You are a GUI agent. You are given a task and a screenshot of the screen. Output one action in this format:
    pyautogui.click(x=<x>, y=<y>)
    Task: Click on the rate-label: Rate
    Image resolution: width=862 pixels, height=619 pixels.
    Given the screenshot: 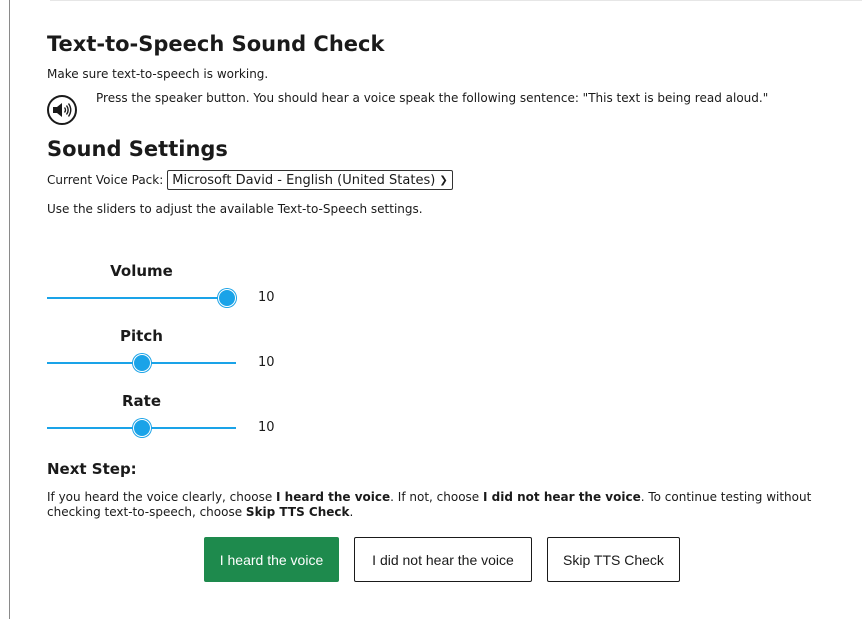 What is the action you would take?
    pyautogui.click(x=141, y=401)
    